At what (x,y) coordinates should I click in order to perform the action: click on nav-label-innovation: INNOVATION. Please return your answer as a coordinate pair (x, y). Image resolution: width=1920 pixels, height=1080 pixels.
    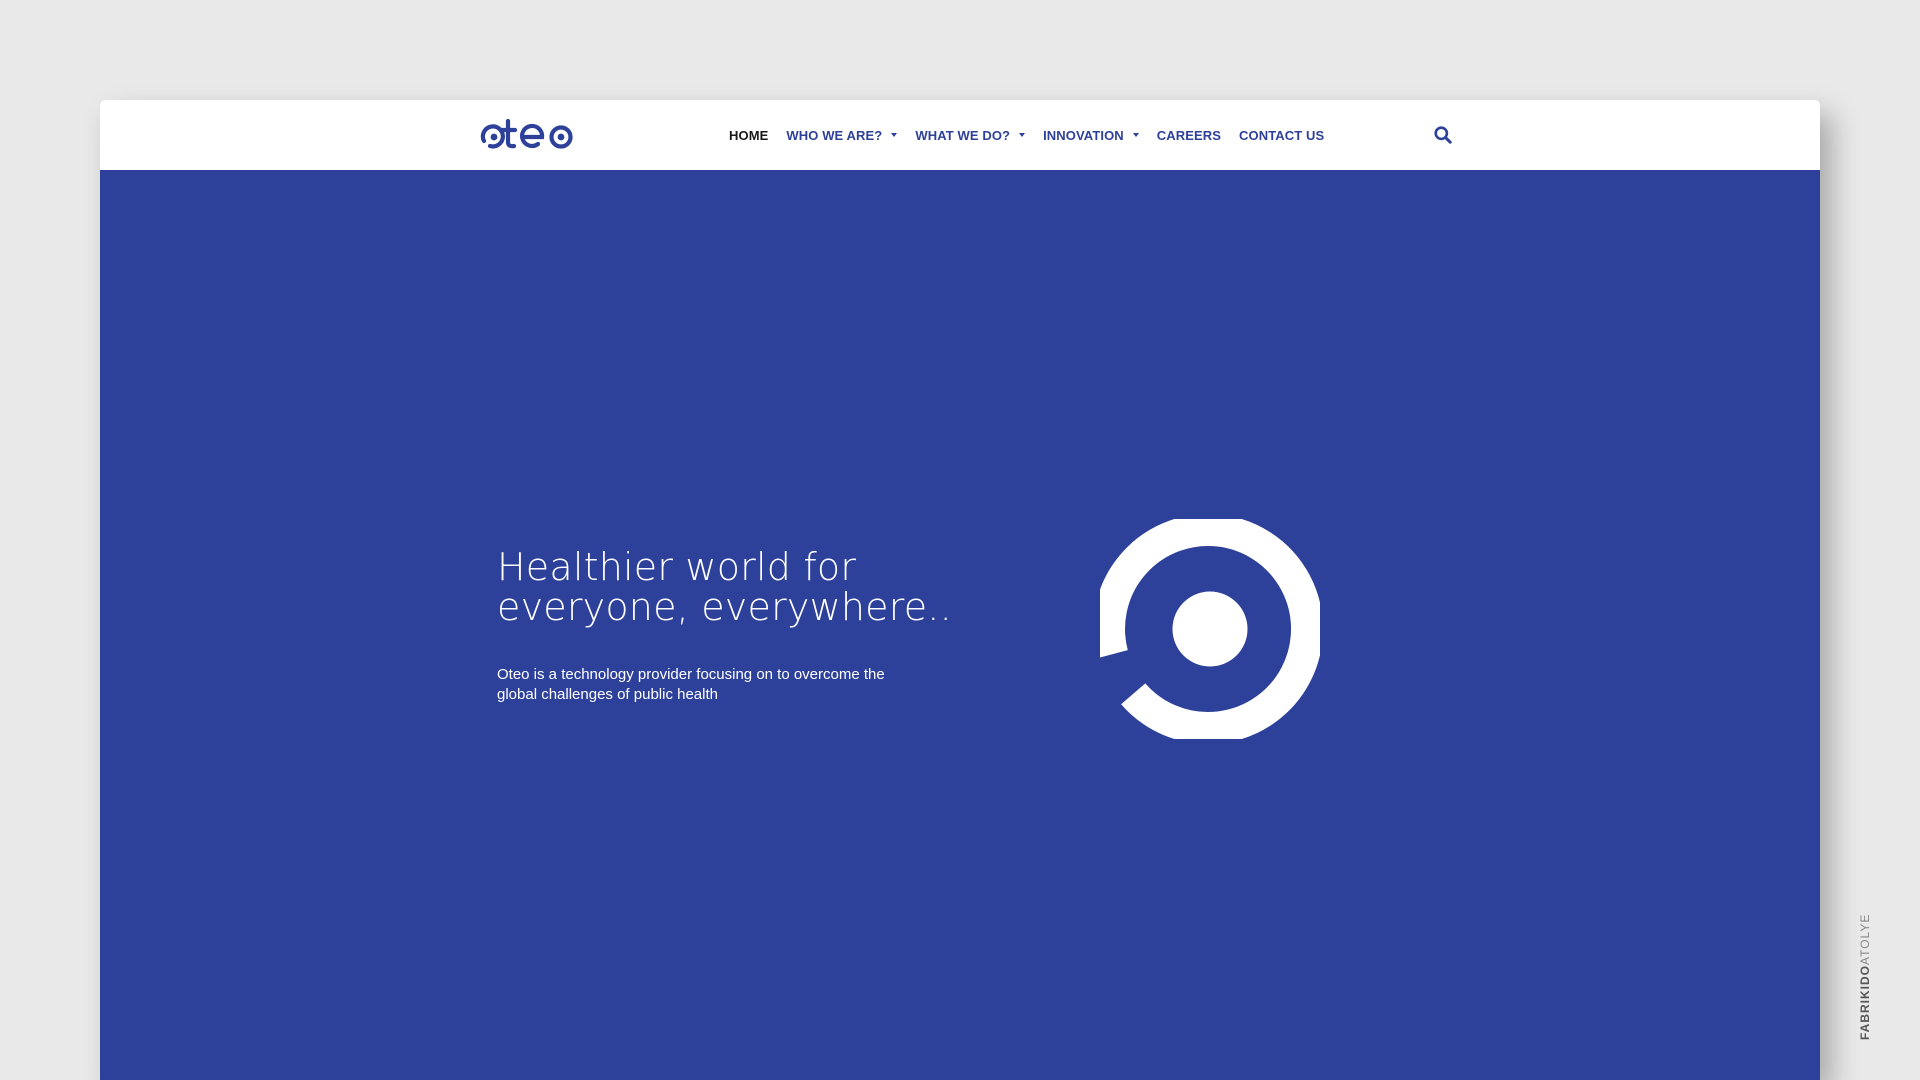
    Looking at the image, I should click on (1083, 135).